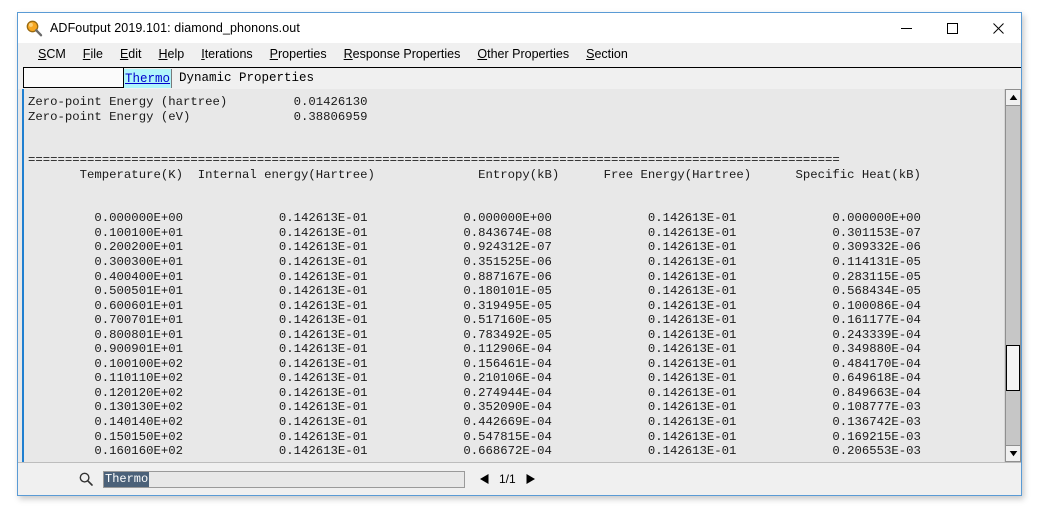 The width and height of the screenshot is (1040, 513). What do you see at coordinates (73, 77) in the screenshot?
I see `section-filter-input` at bounding box center [73, 77].